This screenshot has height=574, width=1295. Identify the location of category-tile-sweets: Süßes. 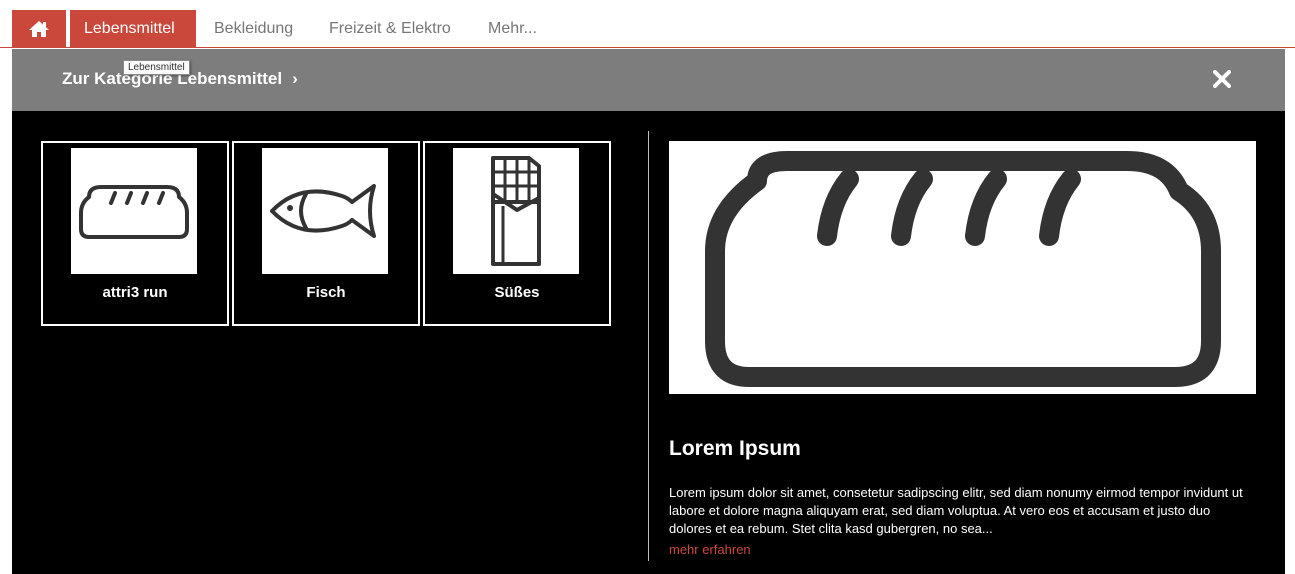
(517, 233).